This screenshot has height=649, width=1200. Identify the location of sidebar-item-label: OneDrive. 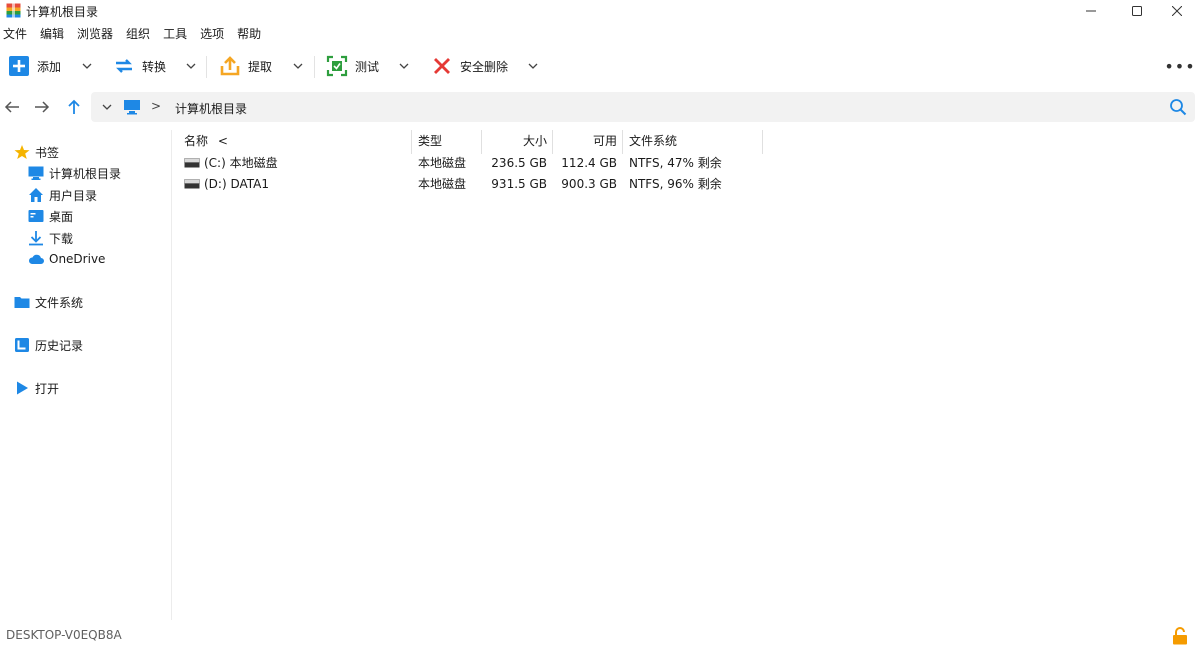
(77, 259).